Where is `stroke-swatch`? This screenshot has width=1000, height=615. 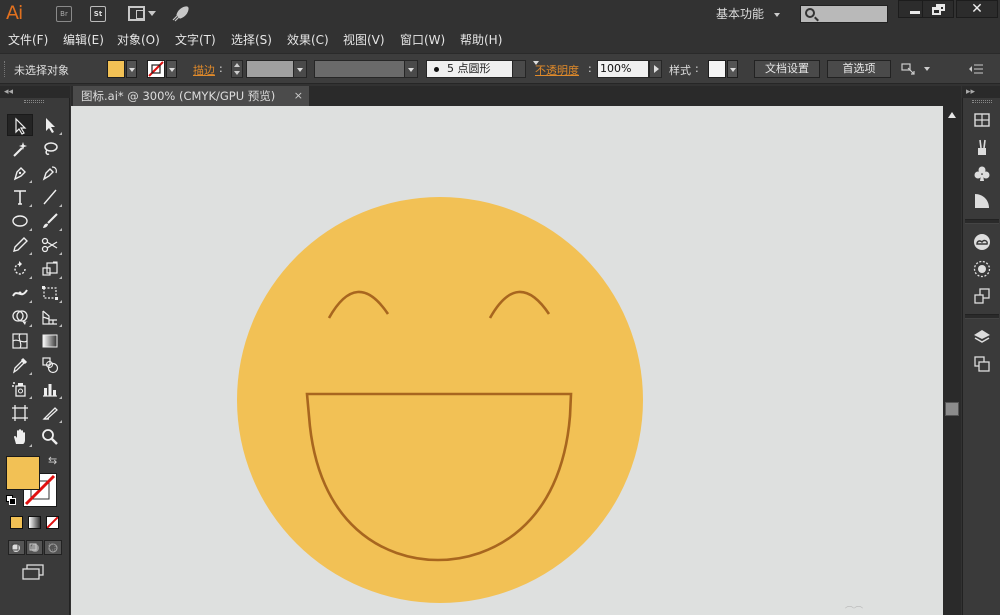 stroke-swatch is located at coordinates (156, 69).